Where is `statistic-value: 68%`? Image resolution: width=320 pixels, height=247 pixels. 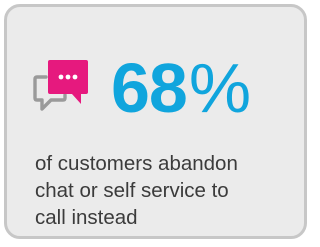
statistic-value: 68% is located at coordinates (181, 88).